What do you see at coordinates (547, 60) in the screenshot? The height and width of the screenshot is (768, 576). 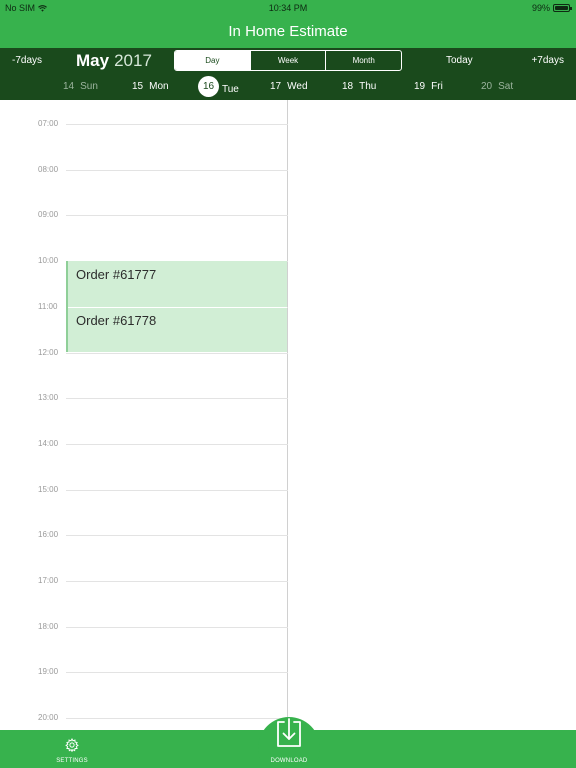 I see `next-week-button: +7days` at bounding box center [547, 60].